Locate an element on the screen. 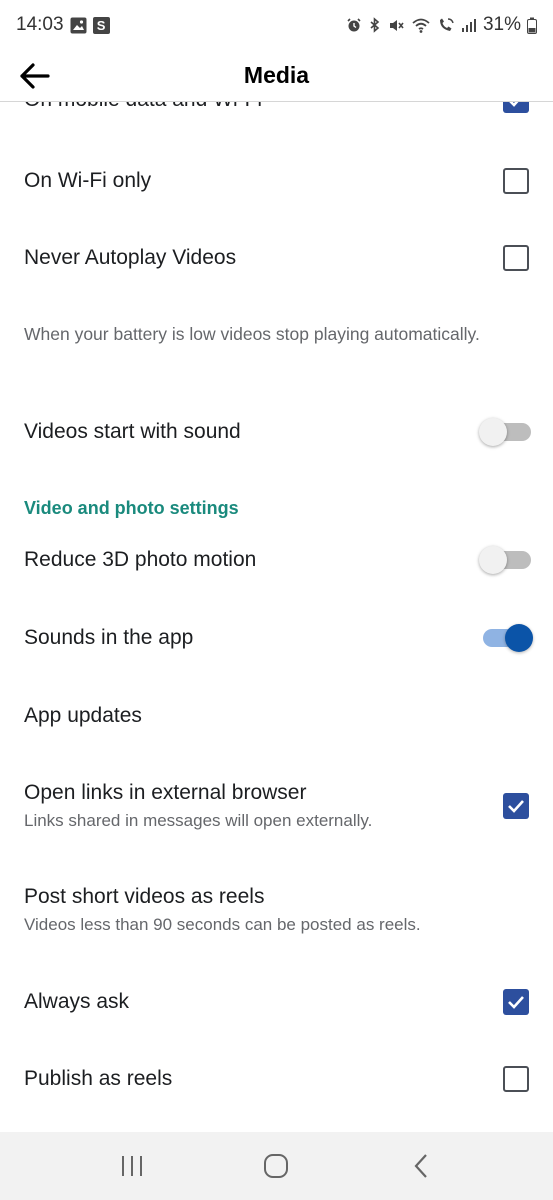 This screenshot has width=553, height=1200. never-autoplay-checkbox is located at coordinates (516, 258).